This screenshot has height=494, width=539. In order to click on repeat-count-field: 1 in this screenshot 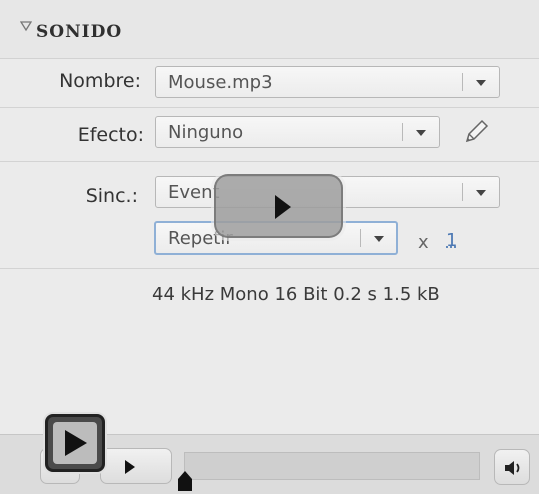, I will do `click(451, 240)`.